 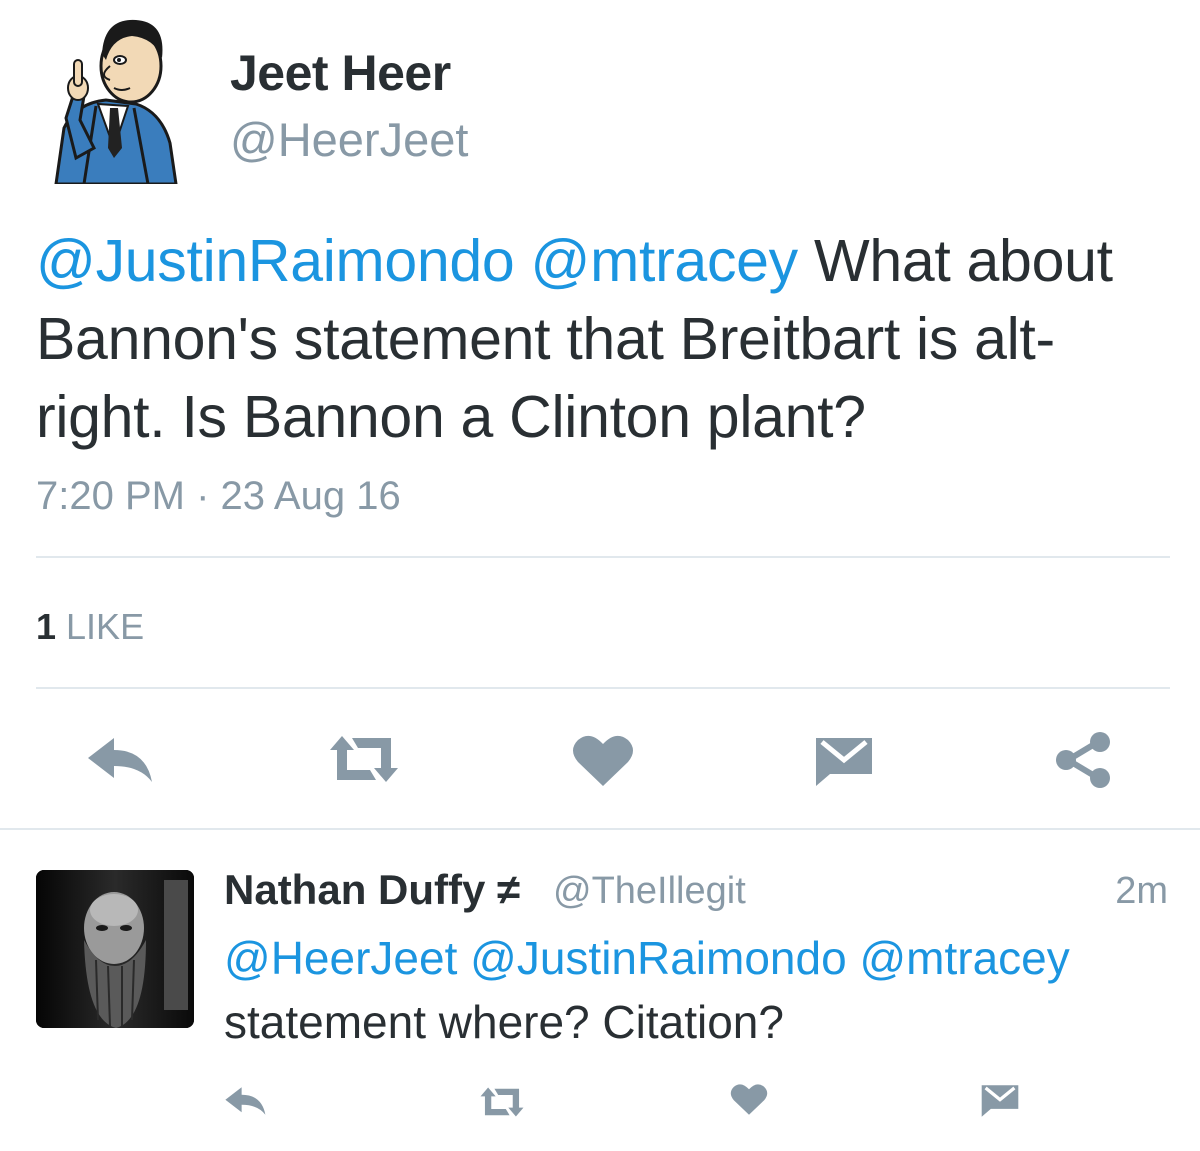 I want to click on reply-button, so click(x=121, y=760).